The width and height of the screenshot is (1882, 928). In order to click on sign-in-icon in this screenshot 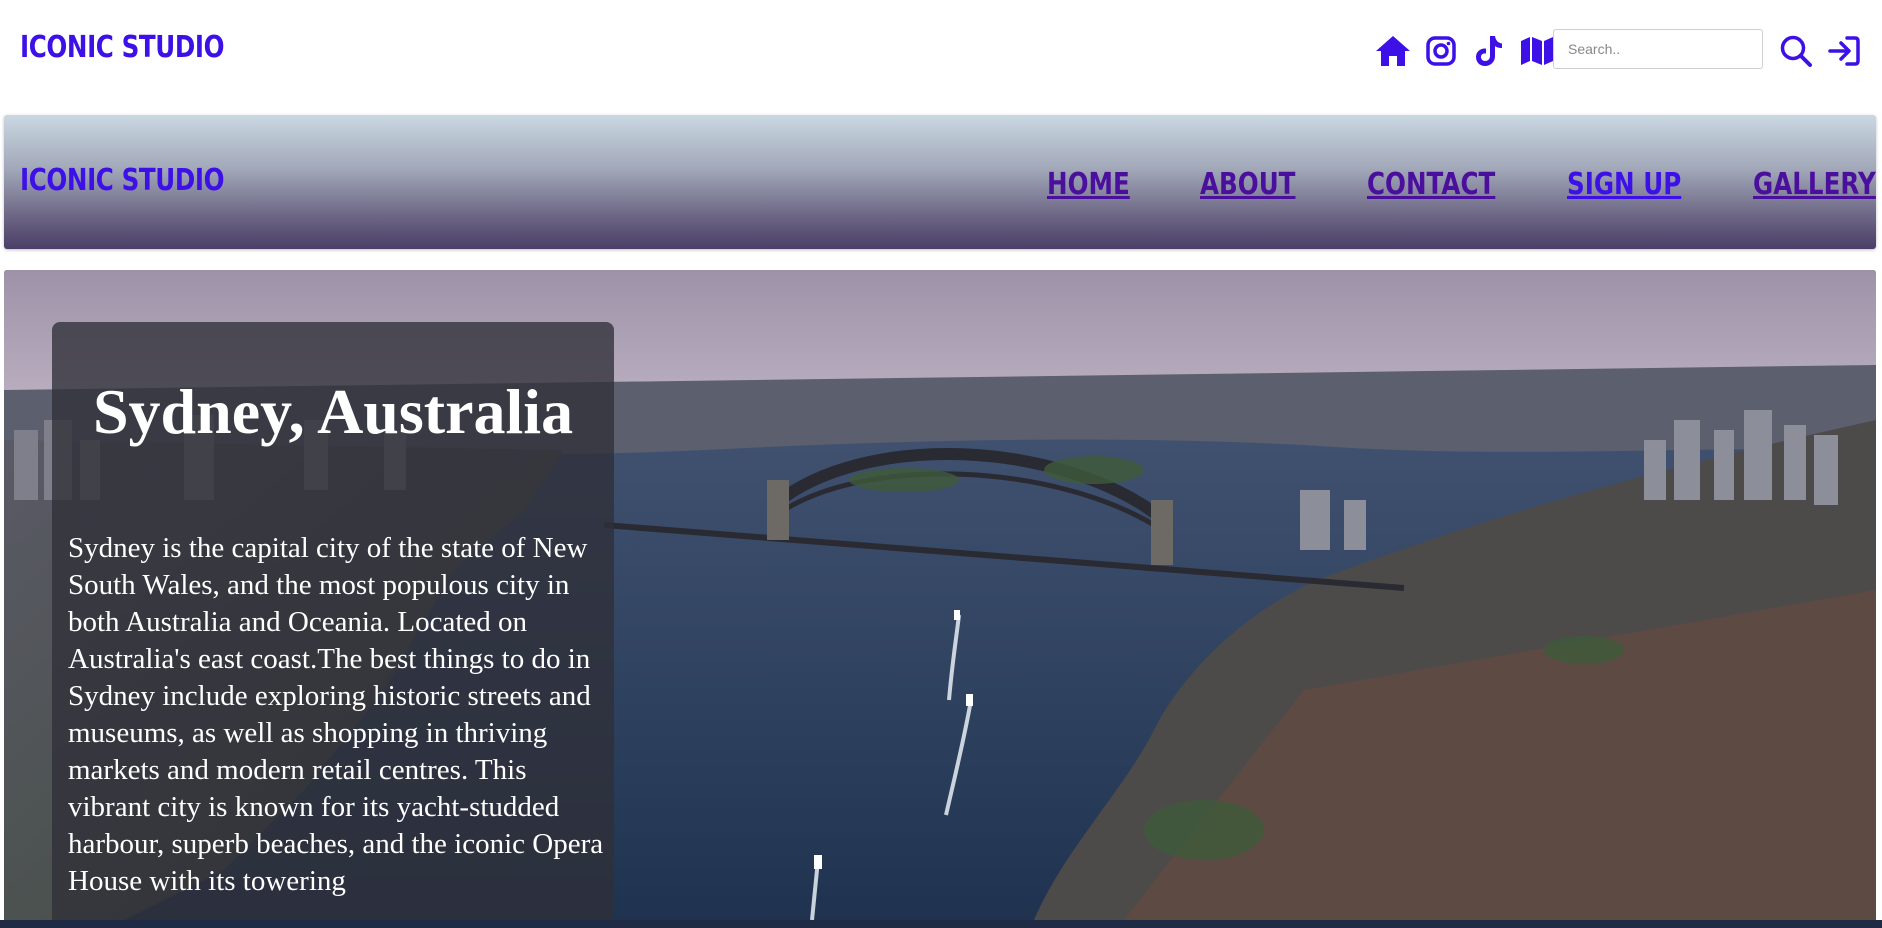, I will do `click(1844, 51)`.